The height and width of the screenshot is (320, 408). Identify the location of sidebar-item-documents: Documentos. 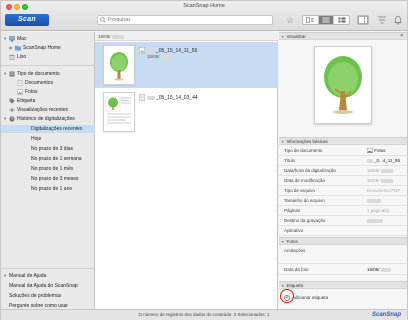
(48, 83).